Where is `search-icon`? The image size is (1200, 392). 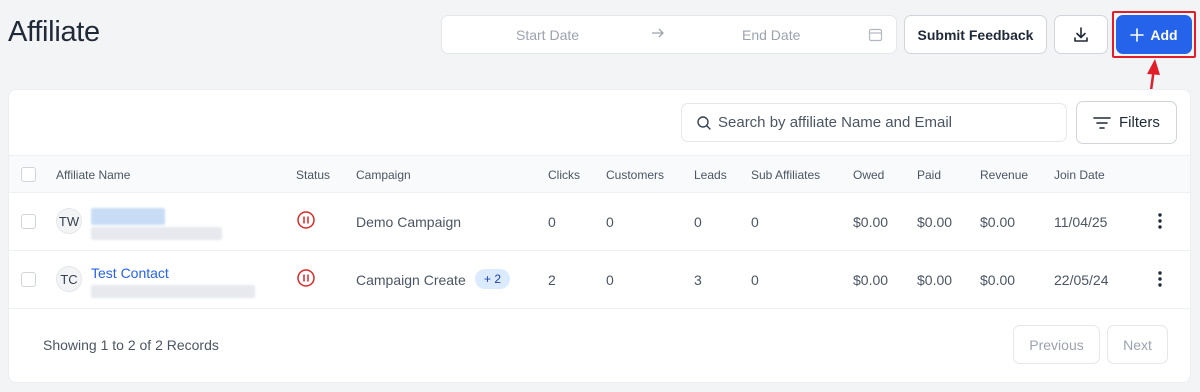
search-icon is located at coordinates (704, 122).